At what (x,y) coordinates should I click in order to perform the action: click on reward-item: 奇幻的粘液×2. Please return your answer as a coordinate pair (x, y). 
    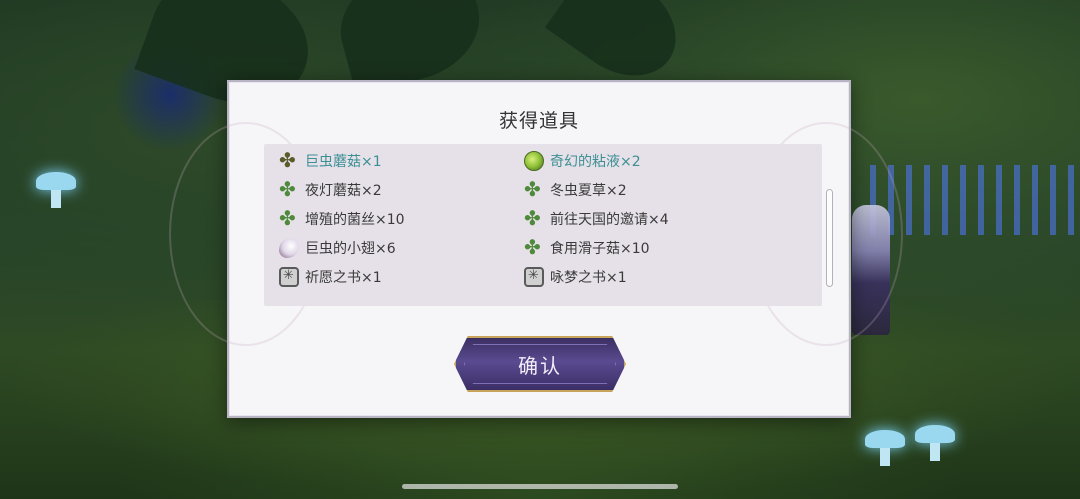
    Looking at the image, I should click on (582, 161).